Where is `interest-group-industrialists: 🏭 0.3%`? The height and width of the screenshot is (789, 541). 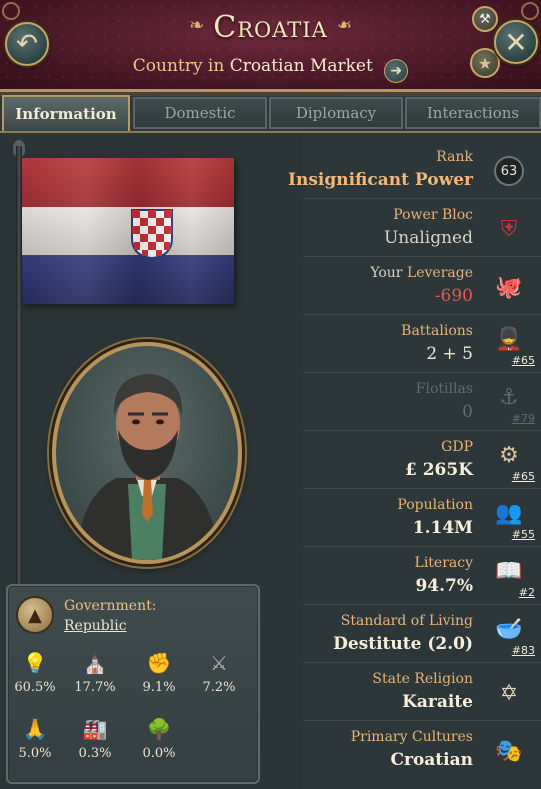
interest-group-industrialists: 🏭 0.3% is located at coordinates (95, 738).